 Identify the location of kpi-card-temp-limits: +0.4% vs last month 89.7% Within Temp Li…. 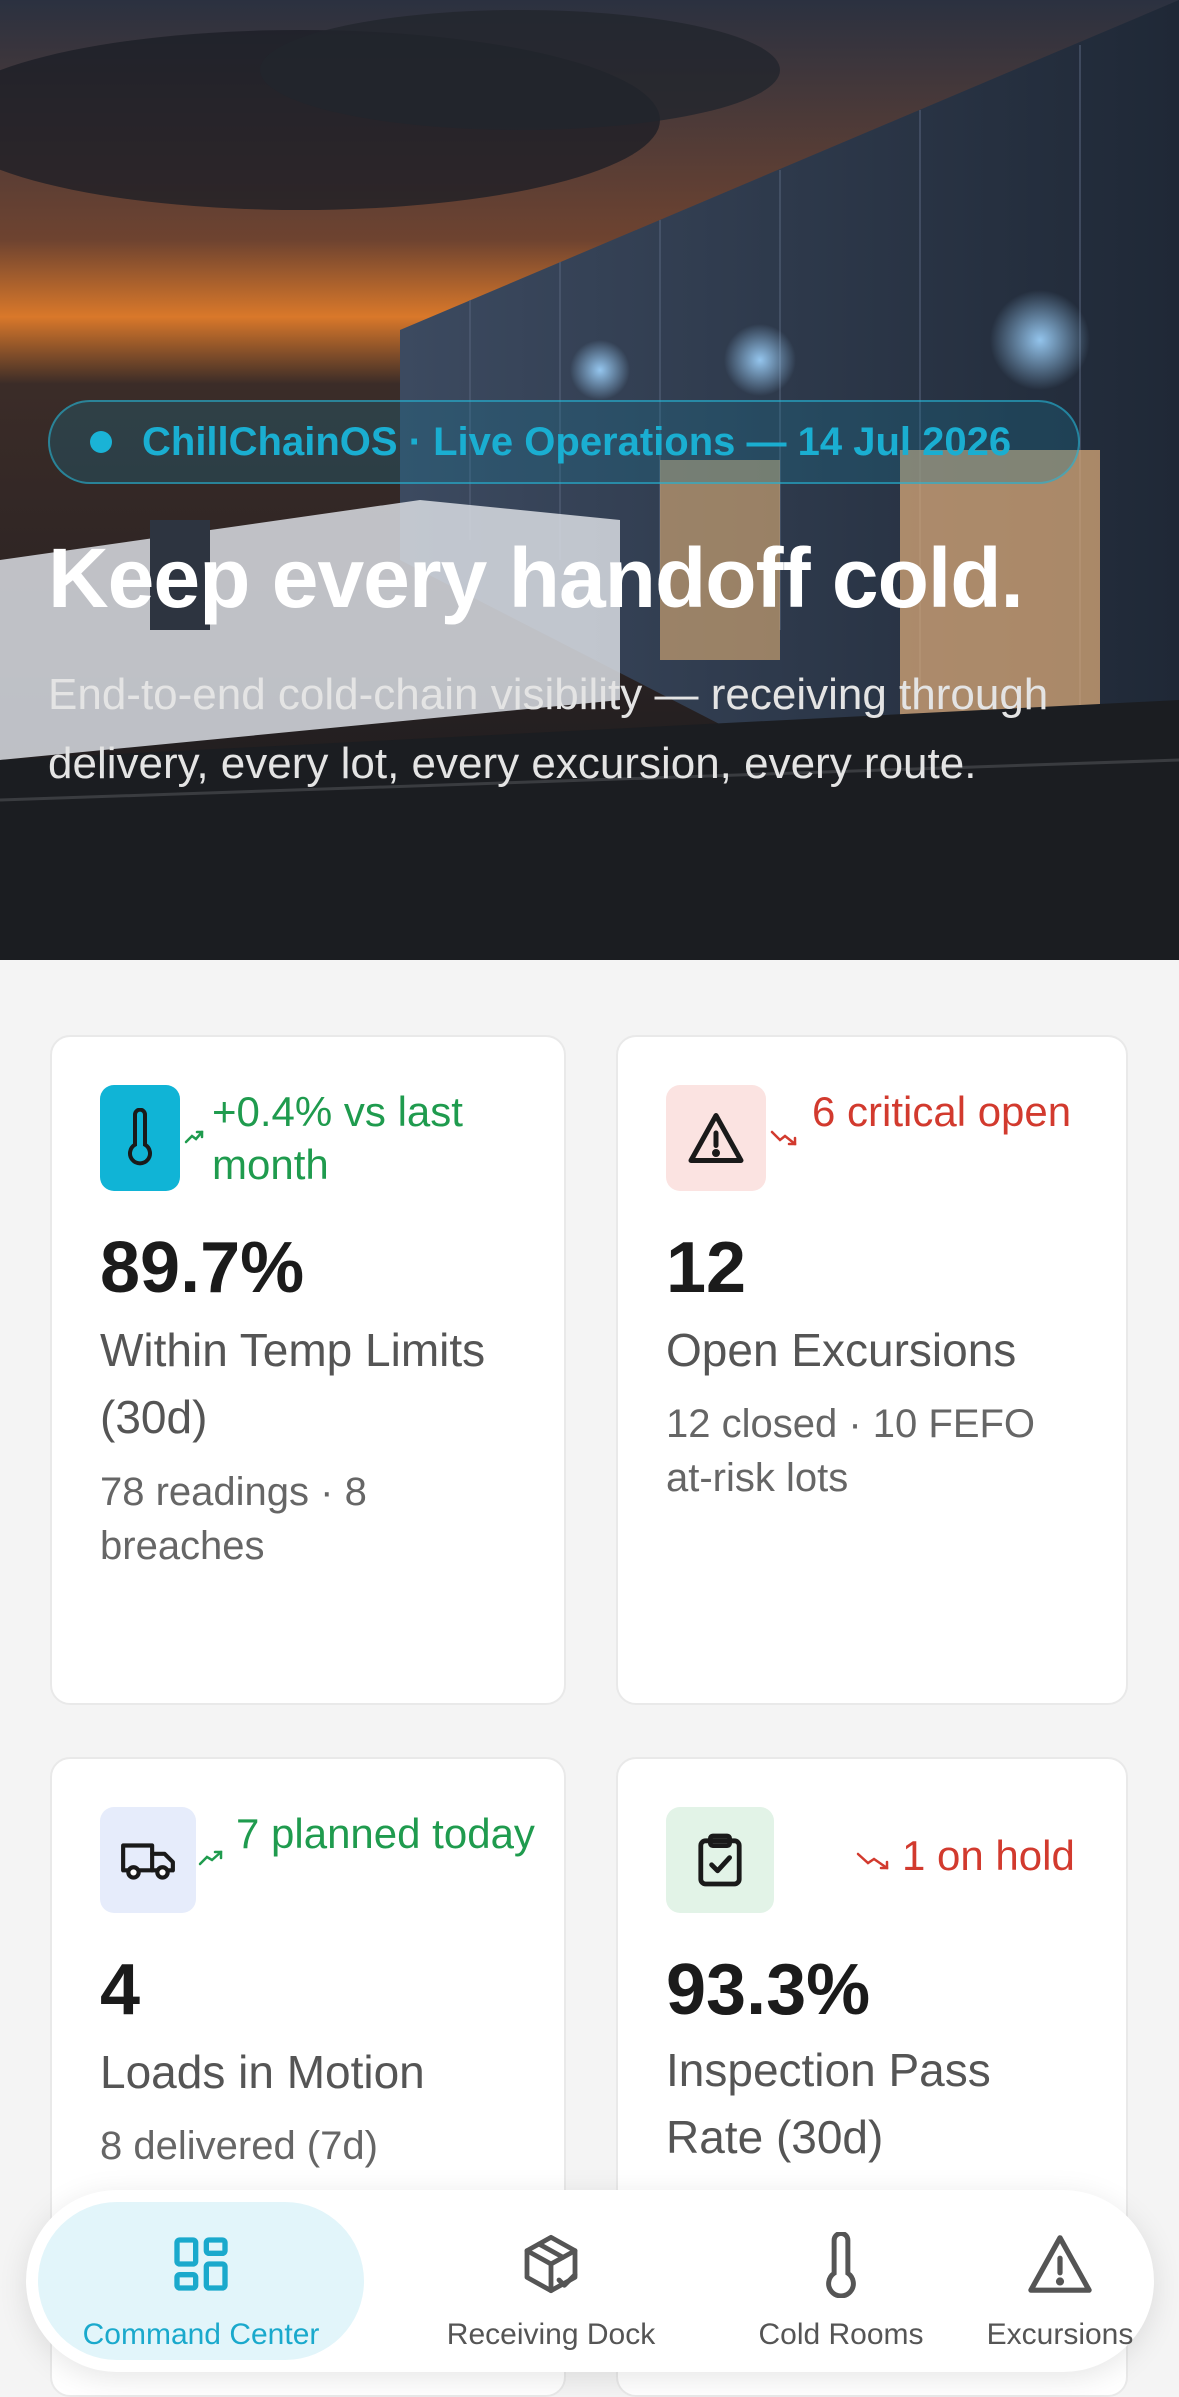
(308, 1370).